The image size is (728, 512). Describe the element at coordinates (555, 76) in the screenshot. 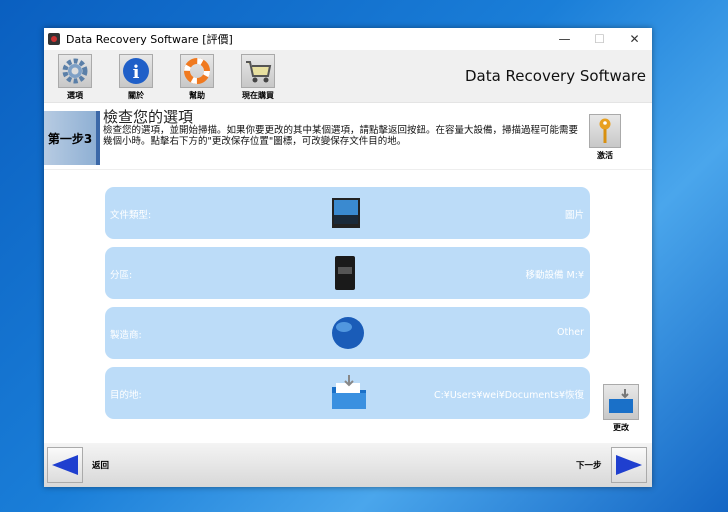

I see `brand-title: Data Recovery Software` at that location.